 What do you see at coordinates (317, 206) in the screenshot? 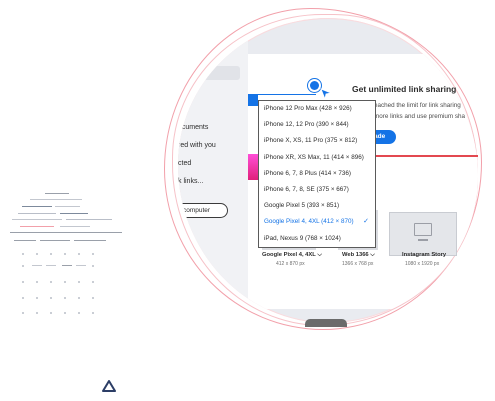
I see `dropdown-item: Google Pixel 5 (393 × 851)` at bounding box center [317, 206].